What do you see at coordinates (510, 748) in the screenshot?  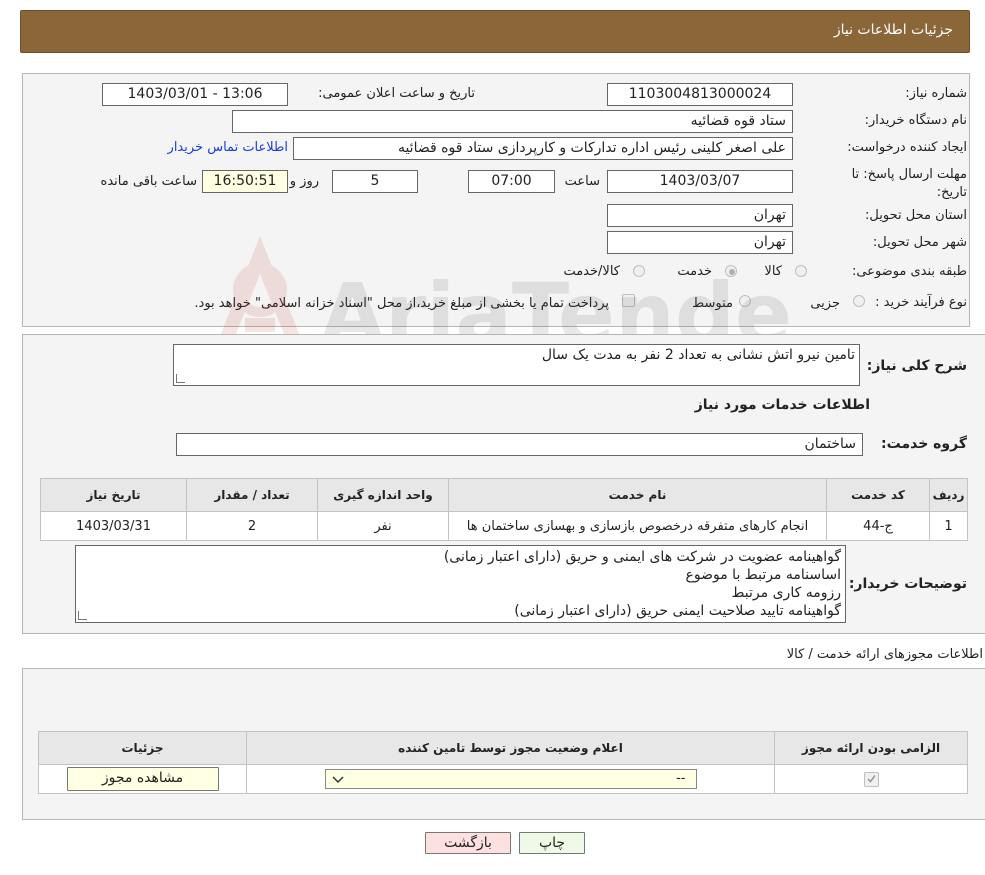 I see `col-permit-status: اعلام وضعیت مجوز توسط تامین کننده` at bounding box center [510, 748].